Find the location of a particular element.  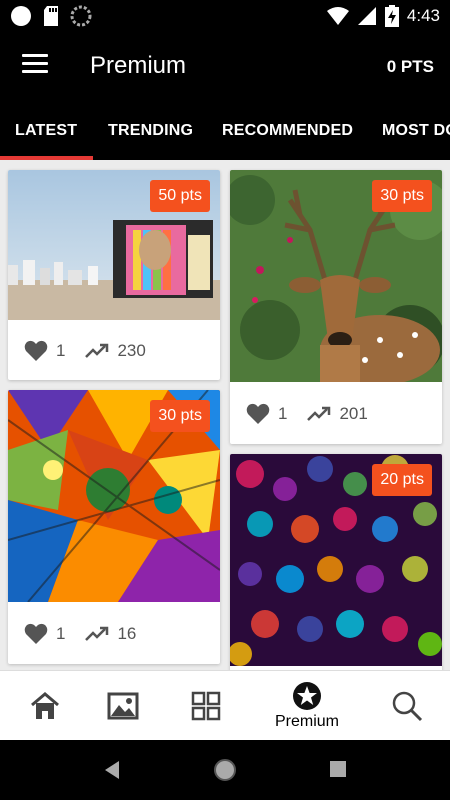

sync-icon is located at coordinates (81, 16).